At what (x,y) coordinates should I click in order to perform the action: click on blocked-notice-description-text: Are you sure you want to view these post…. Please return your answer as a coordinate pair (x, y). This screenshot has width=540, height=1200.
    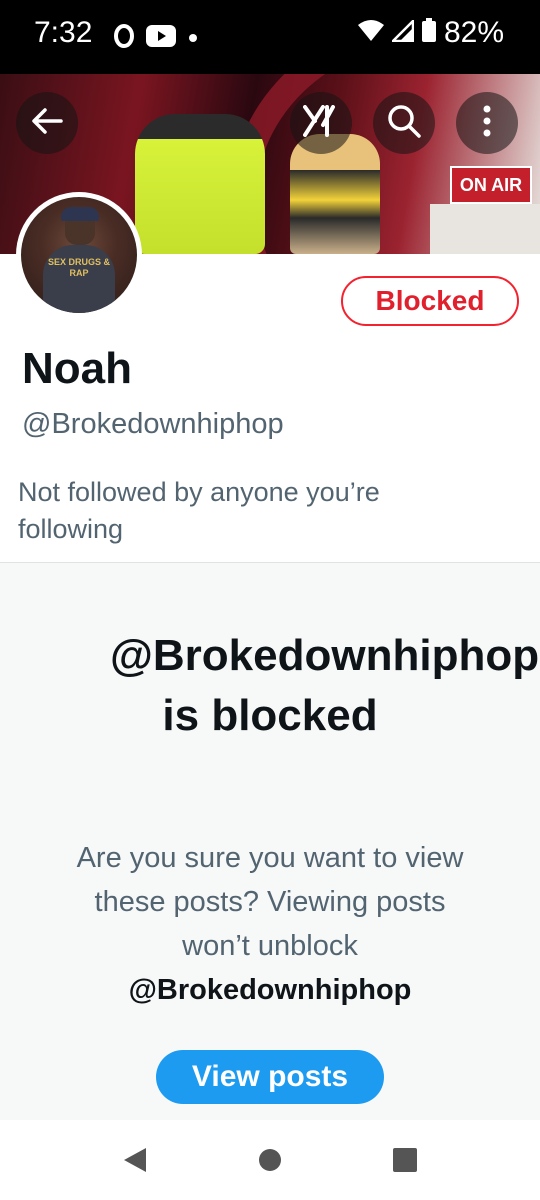
    Looking at the image, I should click on (270, 902).